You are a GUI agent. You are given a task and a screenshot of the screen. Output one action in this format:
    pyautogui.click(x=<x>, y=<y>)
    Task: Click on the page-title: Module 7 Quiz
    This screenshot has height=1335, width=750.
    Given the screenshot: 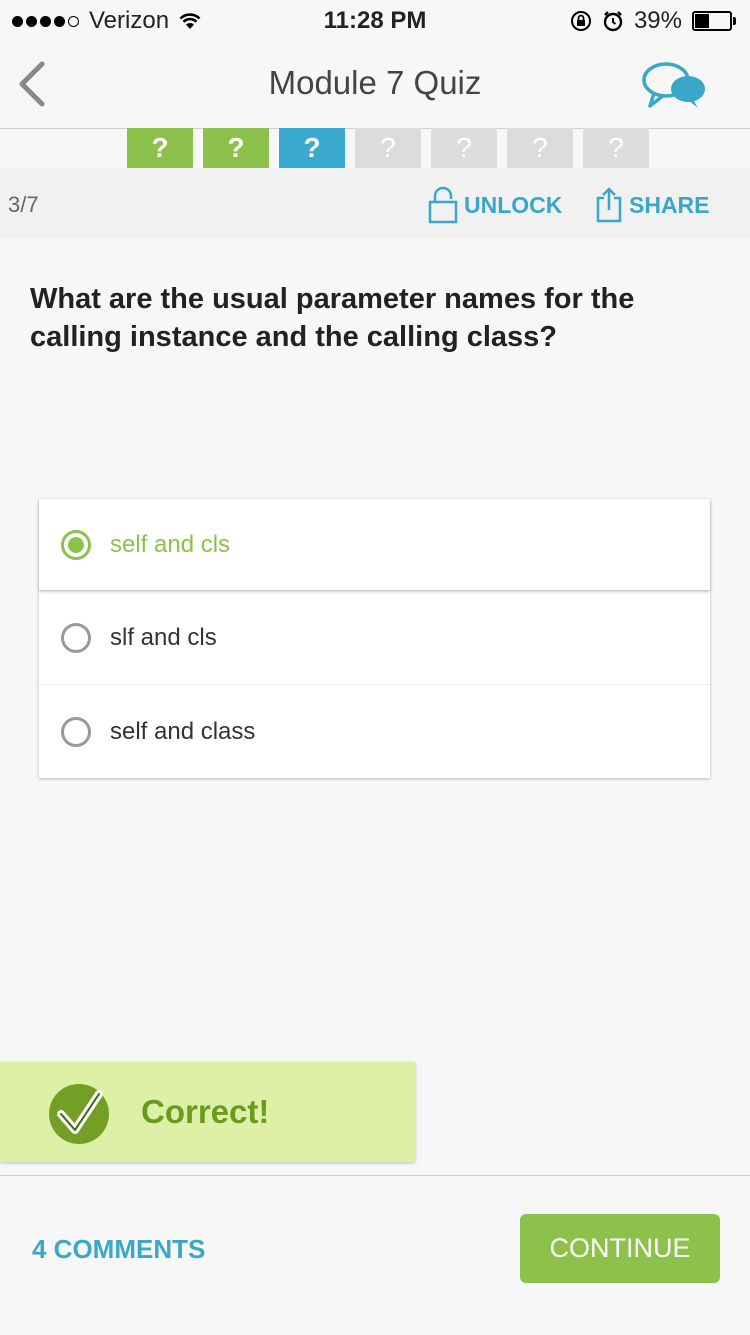 What is the action you would take?
    pyautogui.click(x=375, y=82)
    